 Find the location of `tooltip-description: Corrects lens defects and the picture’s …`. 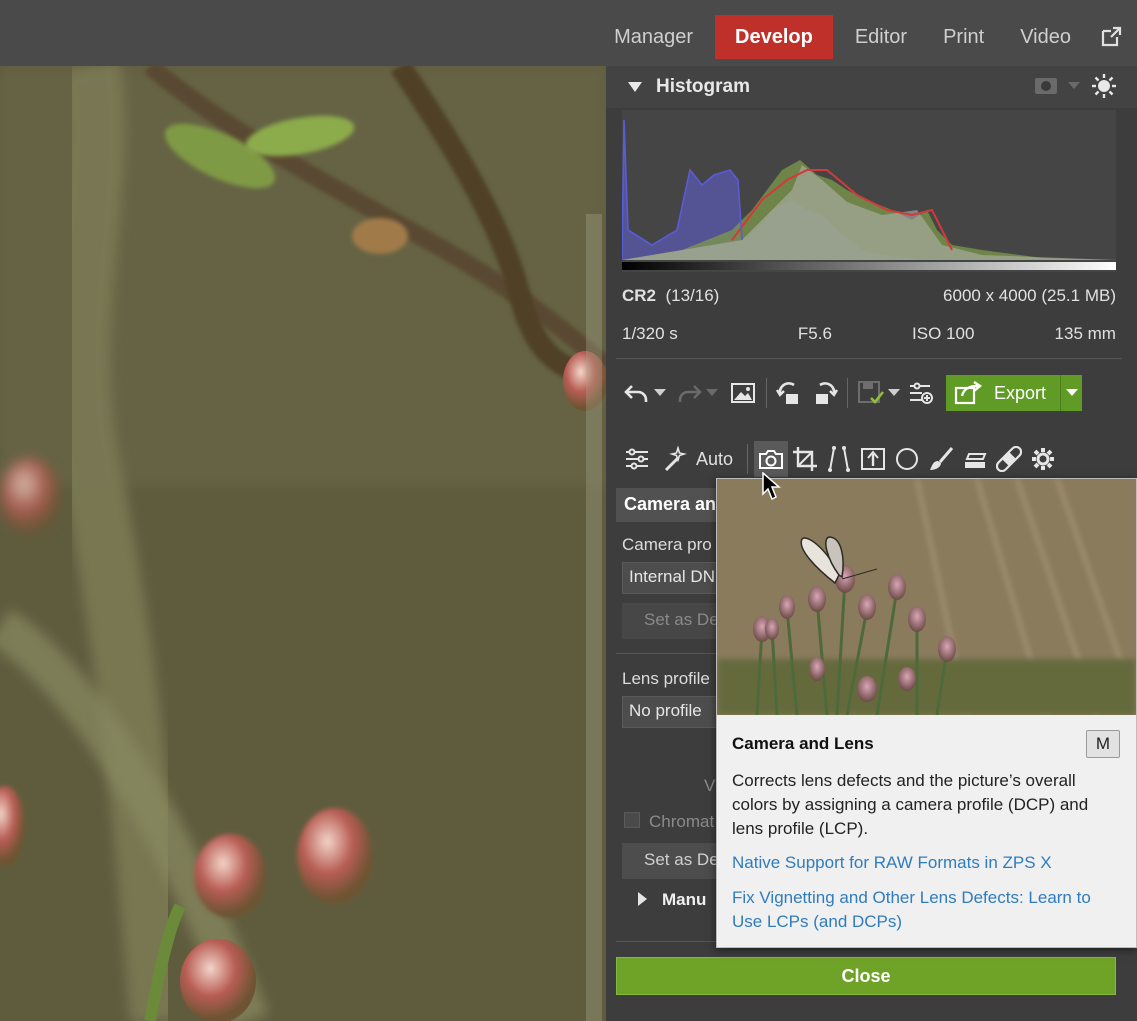

tooltip-description: Corrects lens defects and the picture’s … is located at coordinates (910, 804).